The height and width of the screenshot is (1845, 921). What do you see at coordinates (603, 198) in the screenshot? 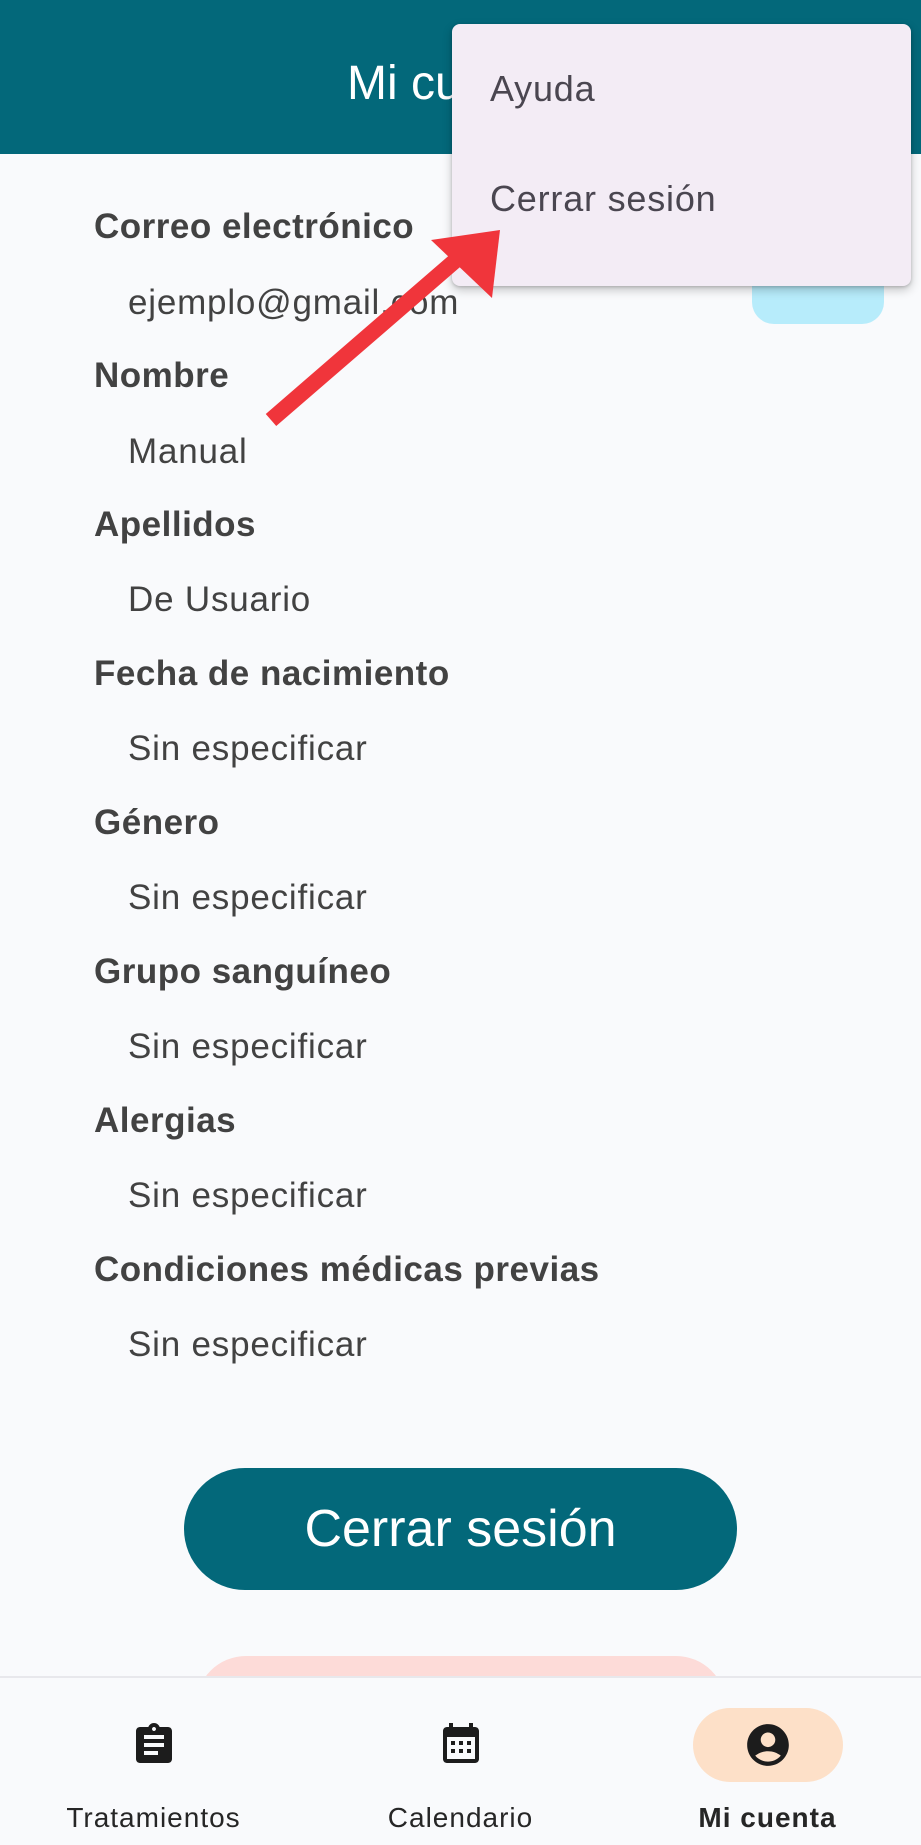
I see `menu-item-label: Cerrar sesión` at bounding box center [603, 198].